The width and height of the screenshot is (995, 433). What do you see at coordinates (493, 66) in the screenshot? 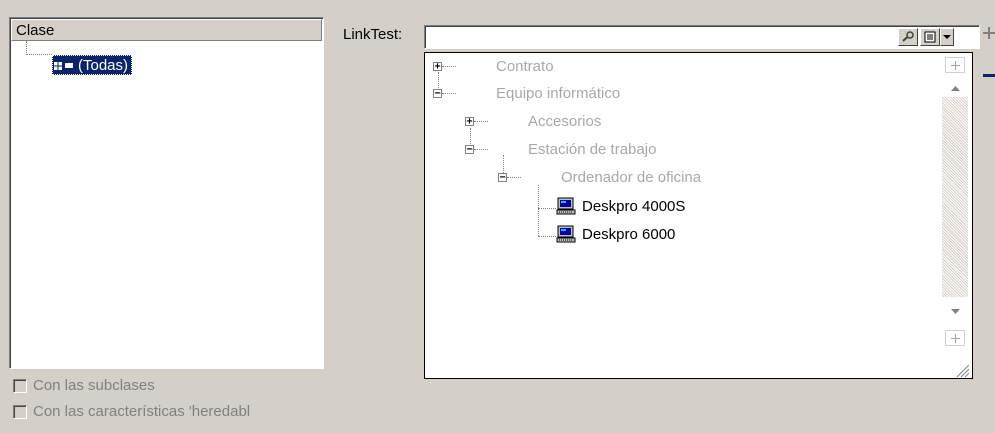
I see `tree-node-contrato: + Contrato` at bounding box center [493, 66].